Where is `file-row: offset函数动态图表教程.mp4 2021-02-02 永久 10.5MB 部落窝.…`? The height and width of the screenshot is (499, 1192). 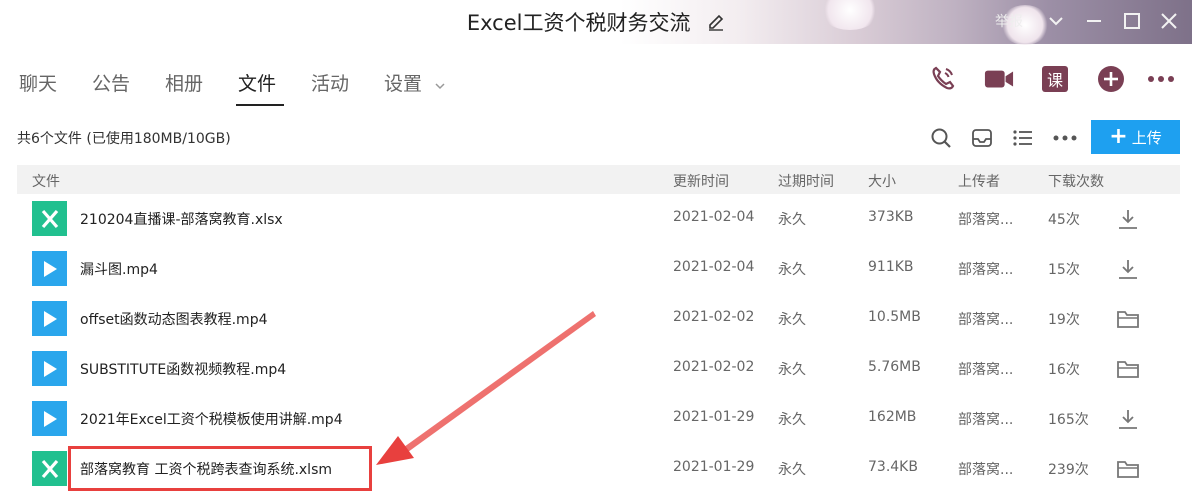 file-row: offset函数动态图表教程.mp4 2021-02-02 永久 10.5MB 部落窝.… is located at coordinates (598, 319).